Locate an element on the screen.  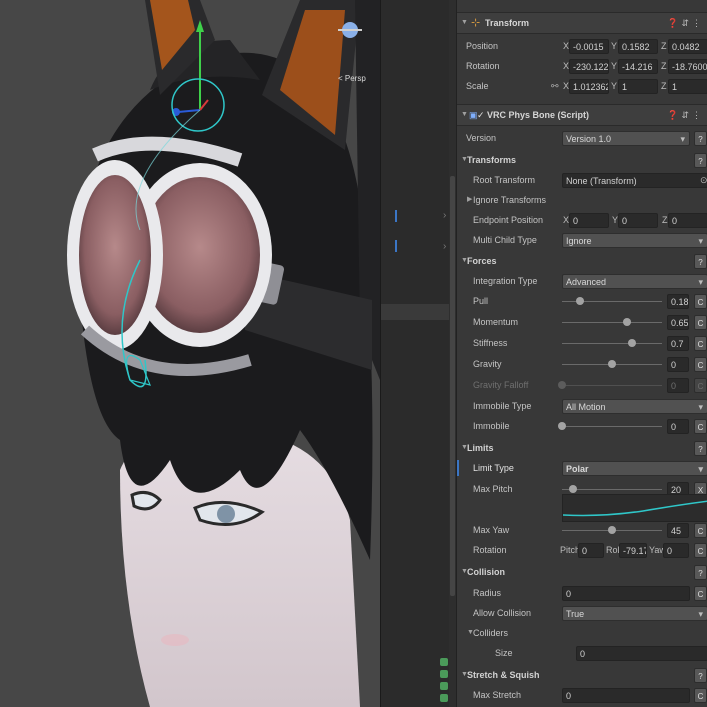
gravity-falloff-slider-handle is located at coordinates (562, 385).